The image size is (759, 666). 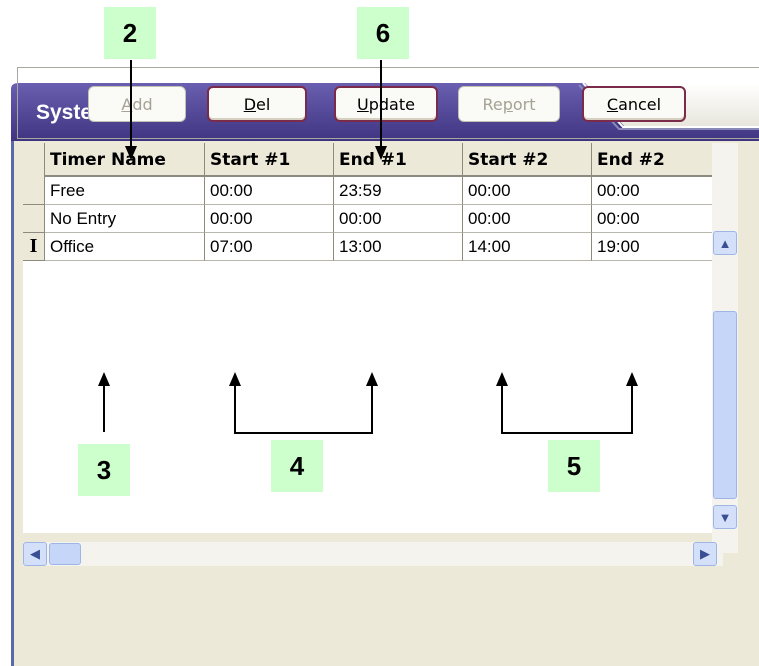 What do you see at coordinates (527, 160) in the screenshot?
I see `column-header-start-2: Start #2` at bounding box center [527, 160].